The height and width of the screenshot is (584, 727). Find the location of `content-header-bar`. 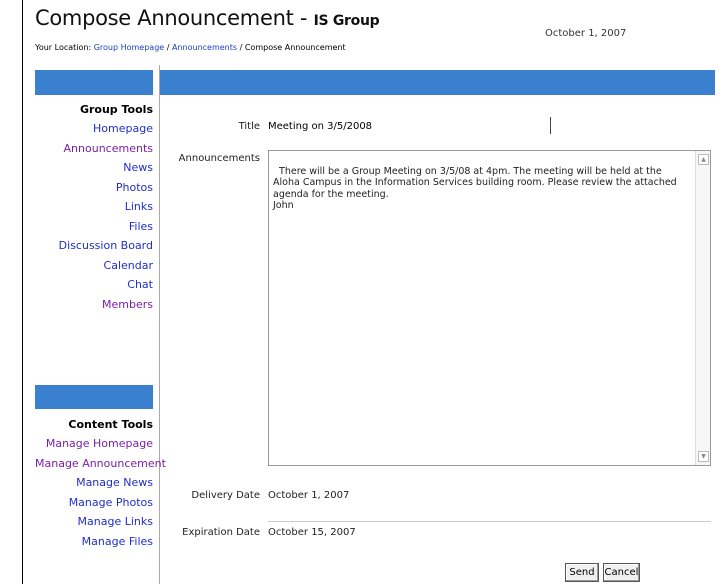

content-header-bar is located at coordinates (437, 82).